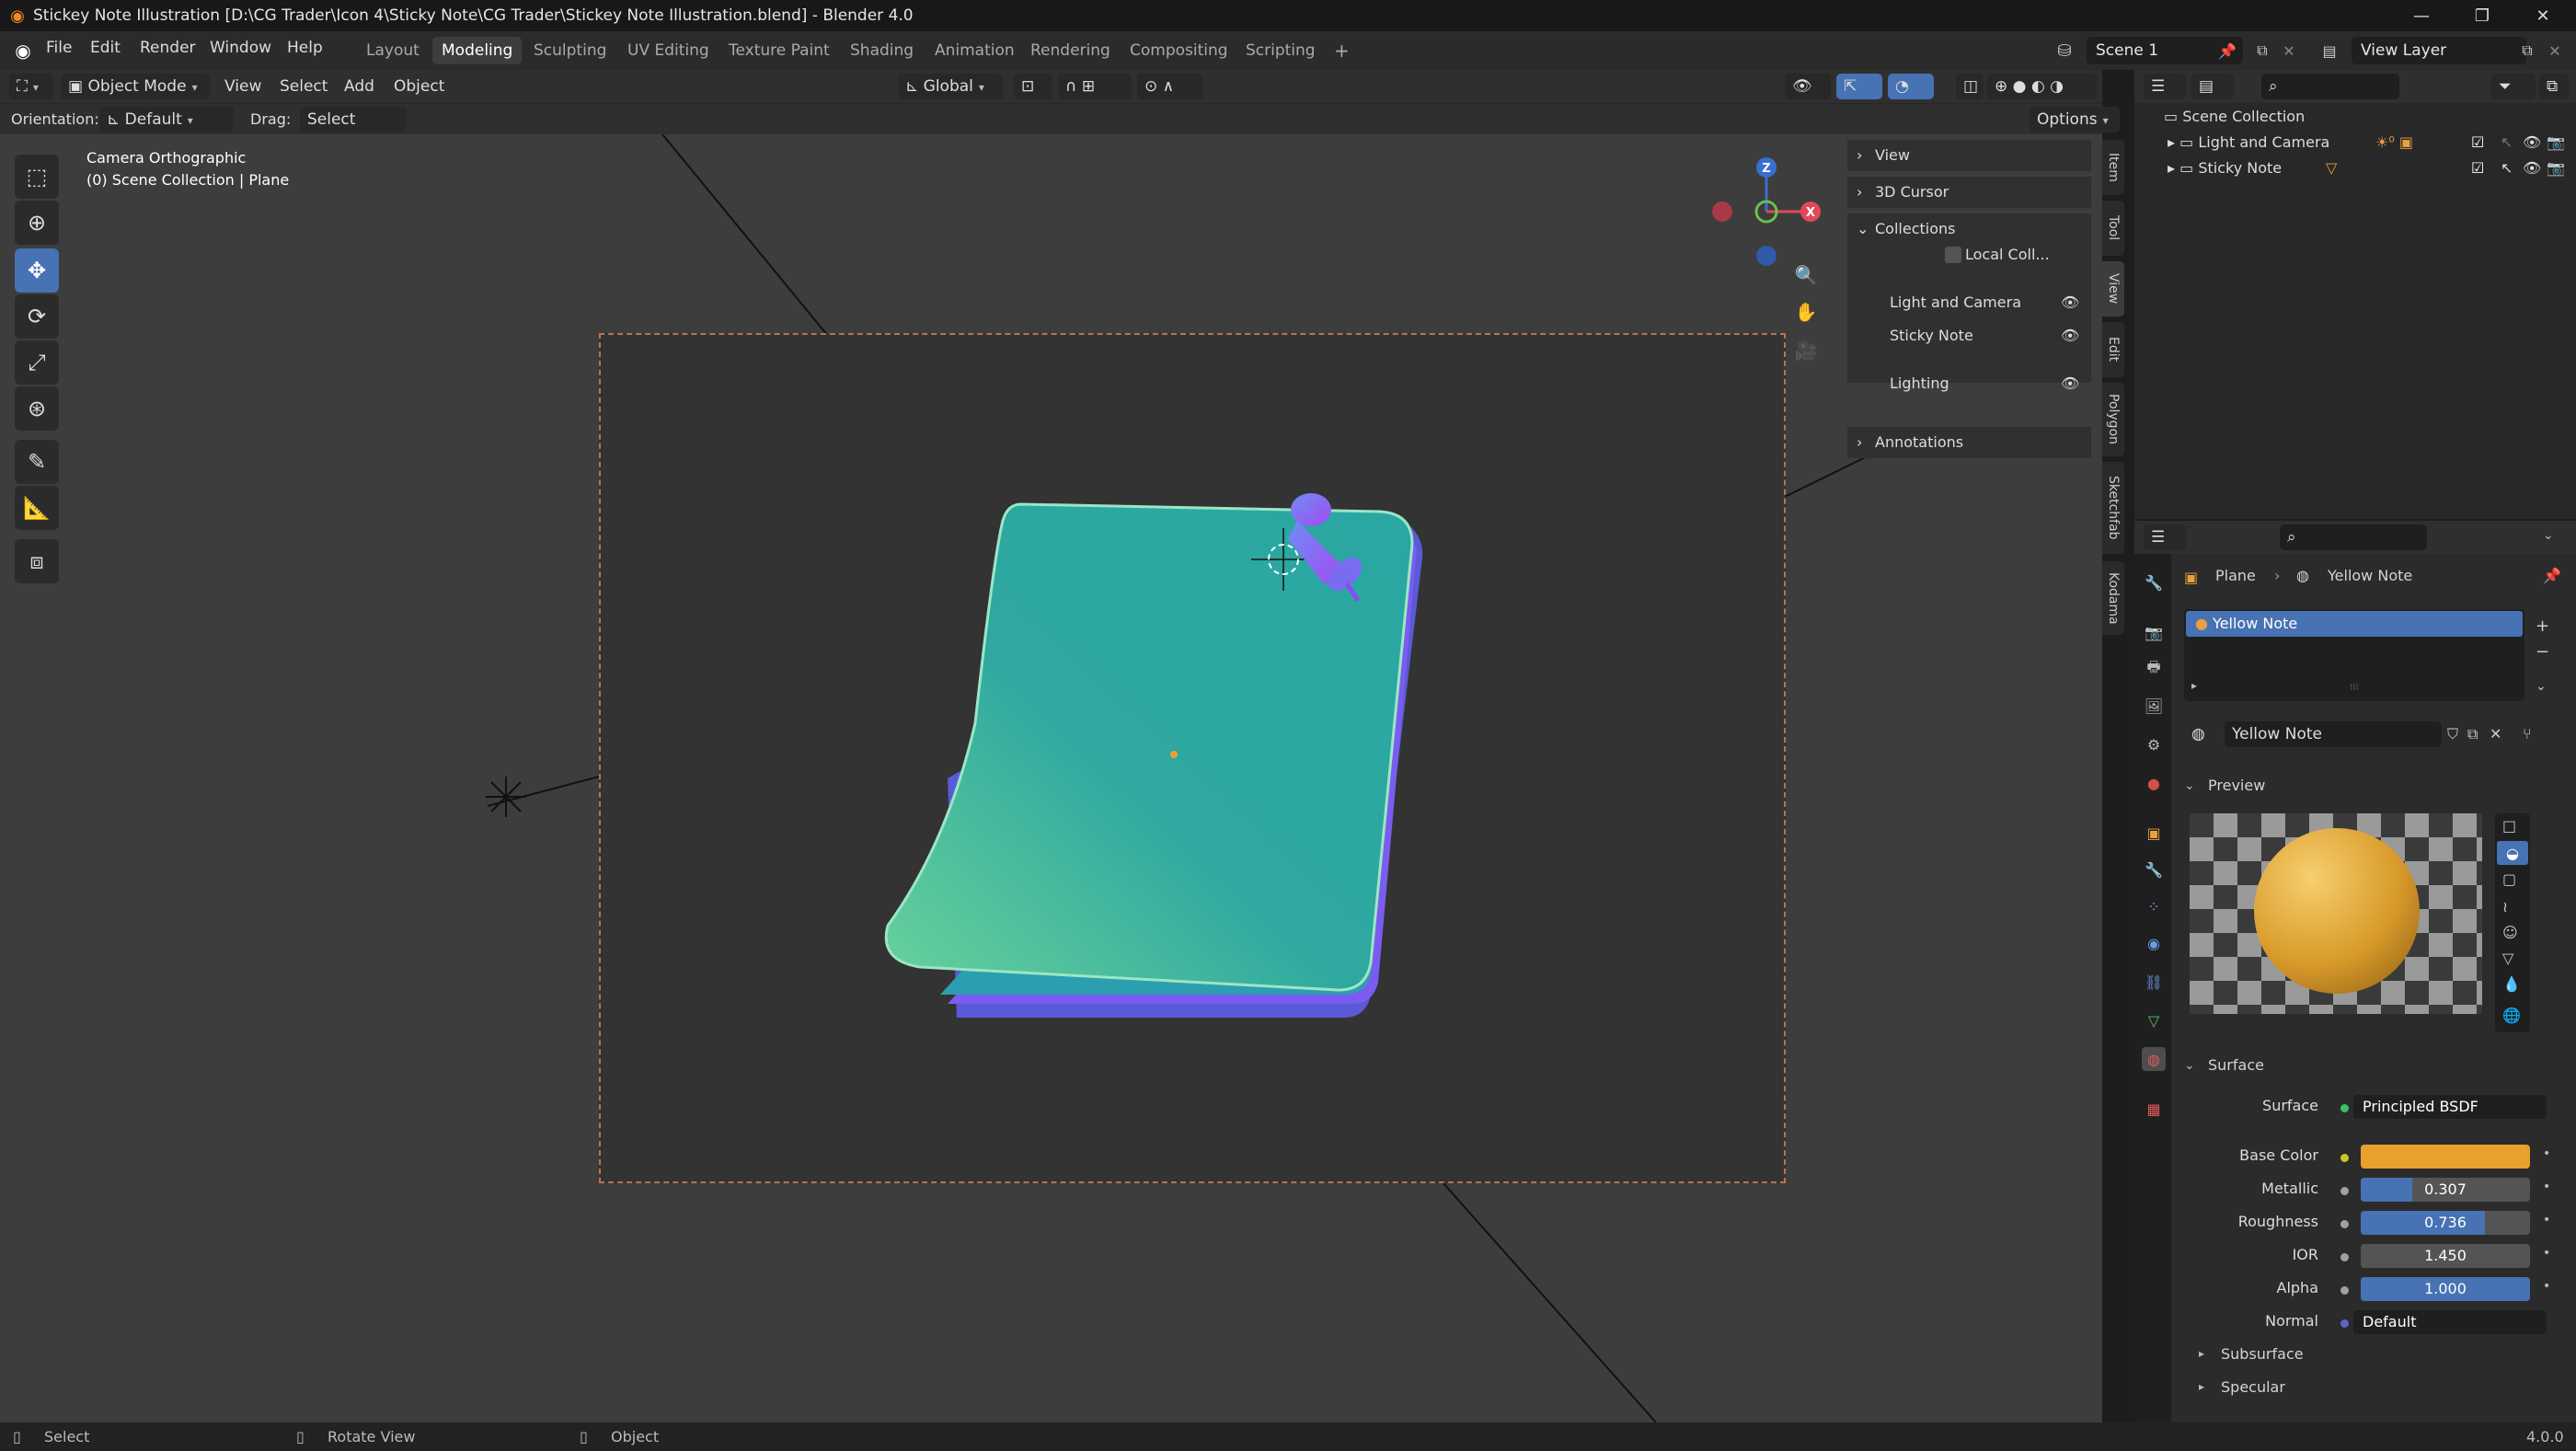 The image size is (2576, 1451). Describe the element at coordinates (1859, 86) in the screenshot. I see `gizmo-toggle: ⇱` at that location.